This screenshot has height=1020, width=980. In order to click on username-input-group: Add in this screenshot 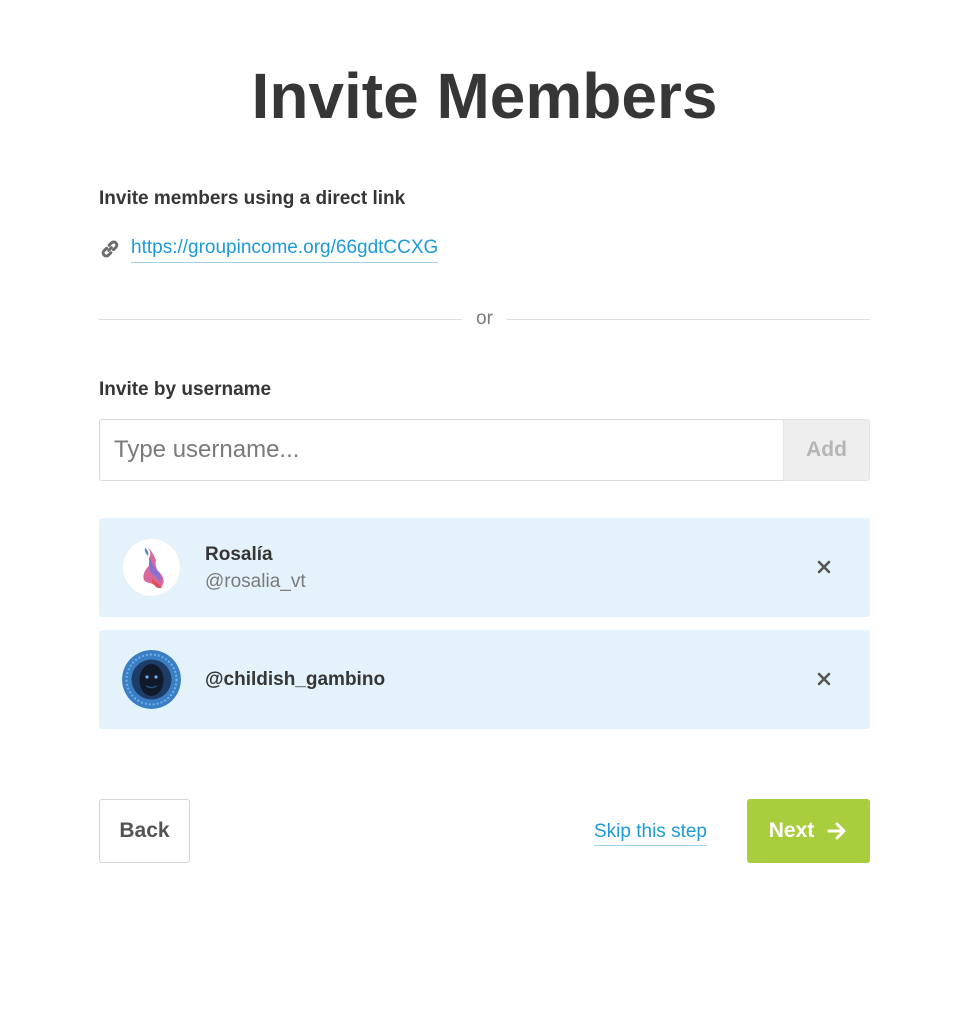, I will do `click(484, 450)`.